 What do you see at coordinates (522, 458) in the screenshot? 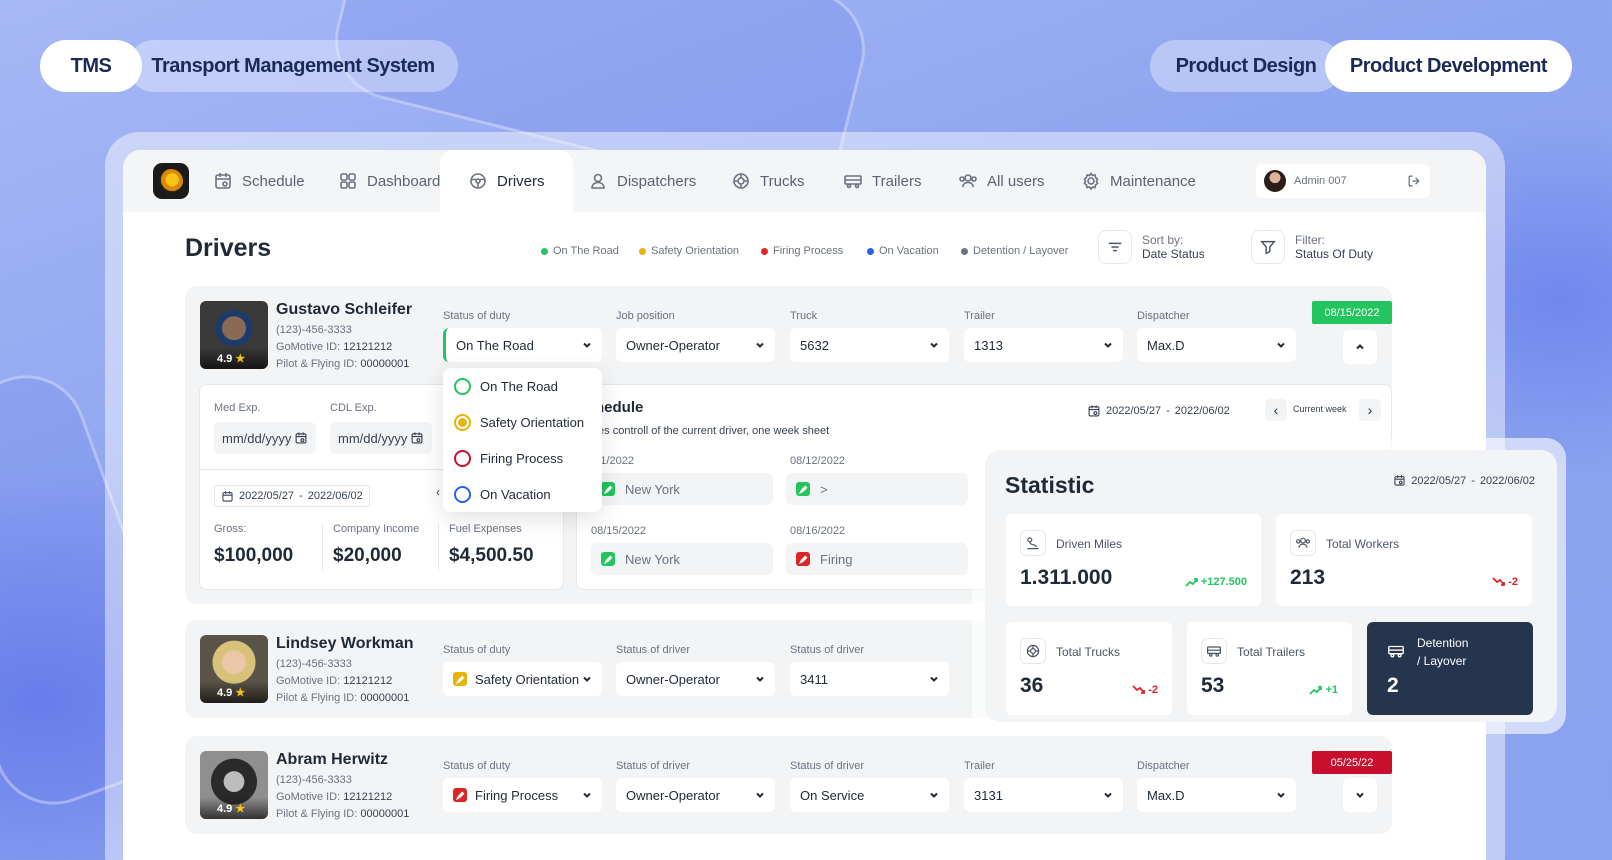
I see `status-option-firing-process: Firing Process` at bounding box center [522, 458].